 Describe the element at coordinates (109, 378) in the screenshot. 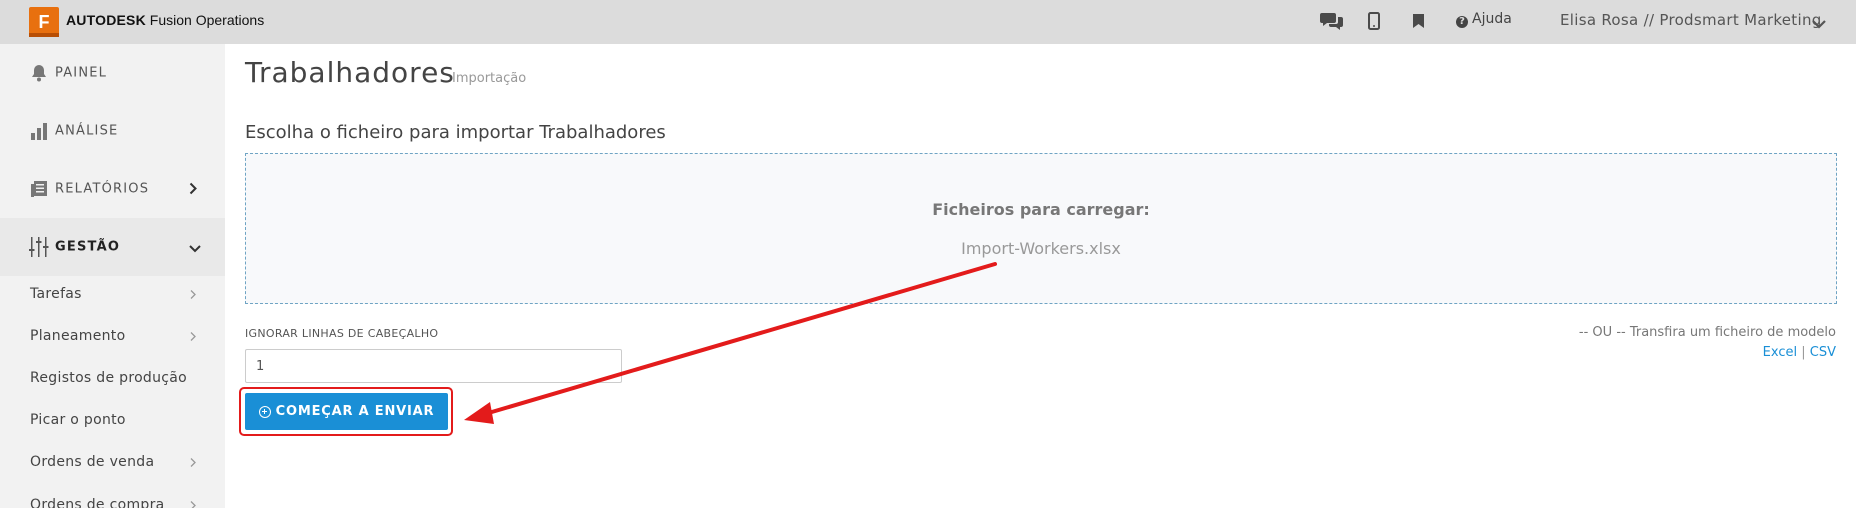

I see `sidebar-subitem-label: Registos de produção` at that location.